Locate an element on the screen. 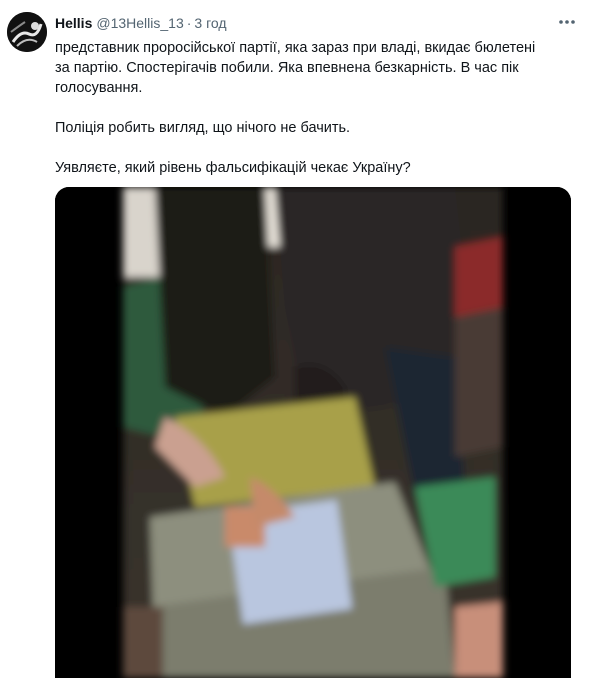 The width and height of the screenshot is (592, 678). author-name: Hellis is located at coordinates (73, 23).